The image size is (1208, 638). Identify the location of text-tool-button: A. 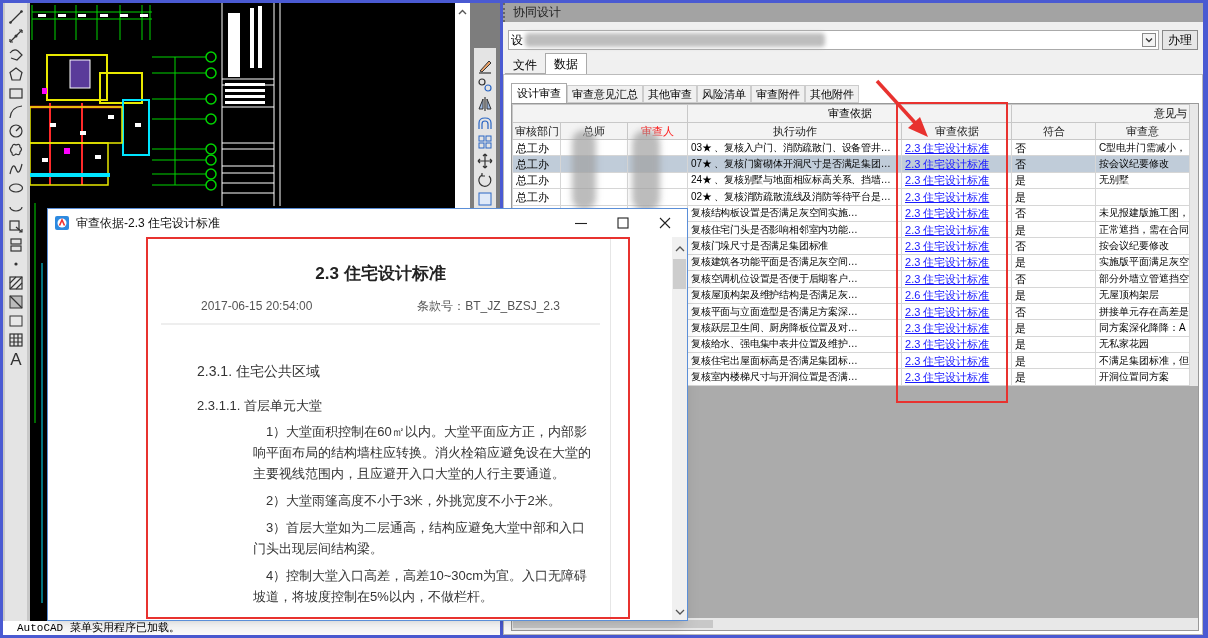
(16, 360).